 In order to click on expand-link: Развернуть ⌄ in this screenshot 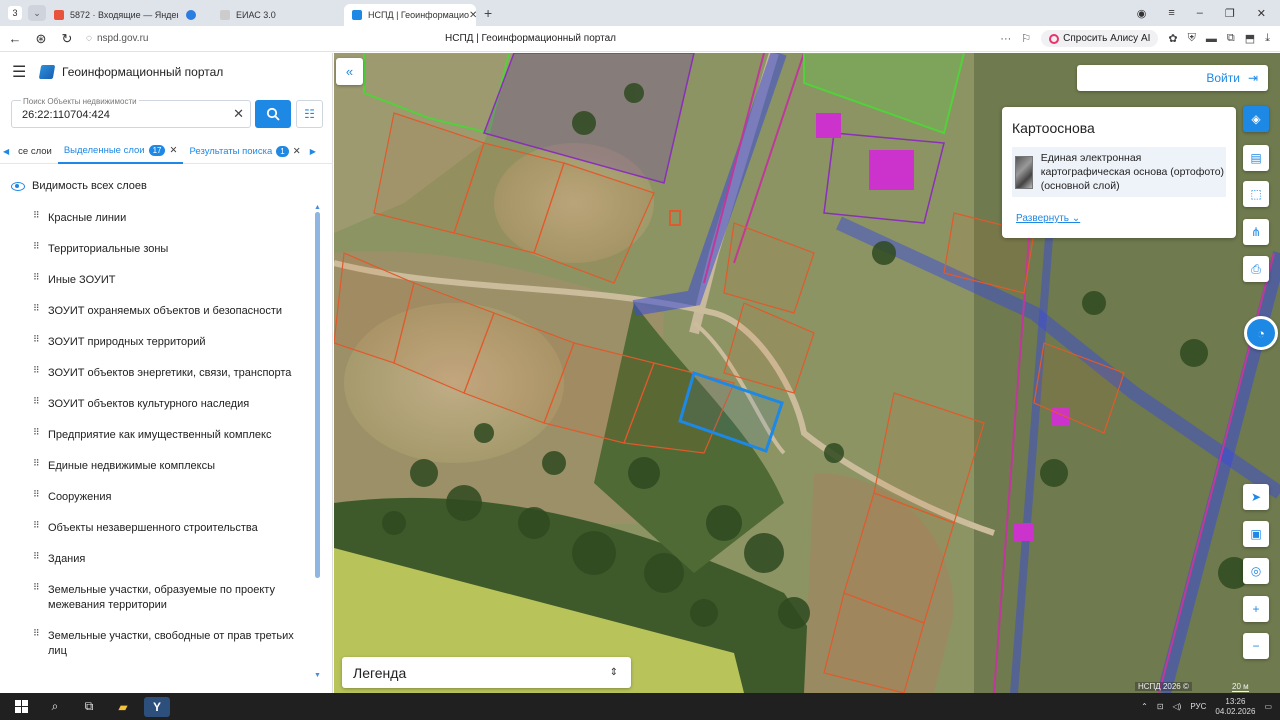, I will do `click(1048, 218)`.